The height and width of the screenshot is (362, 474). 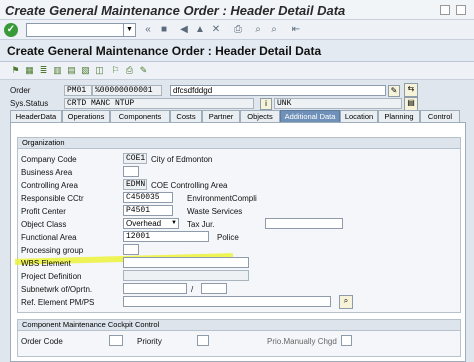 I want to click on company-code-field: COE1, so click(x=135, y=158).